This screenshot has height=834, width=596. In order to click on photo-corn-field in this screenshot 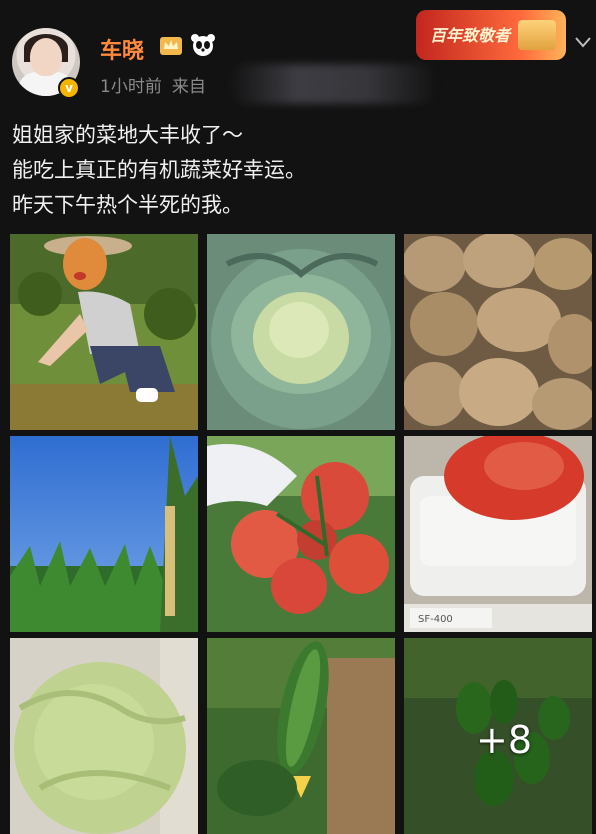, I will do `click(104, 534)`.